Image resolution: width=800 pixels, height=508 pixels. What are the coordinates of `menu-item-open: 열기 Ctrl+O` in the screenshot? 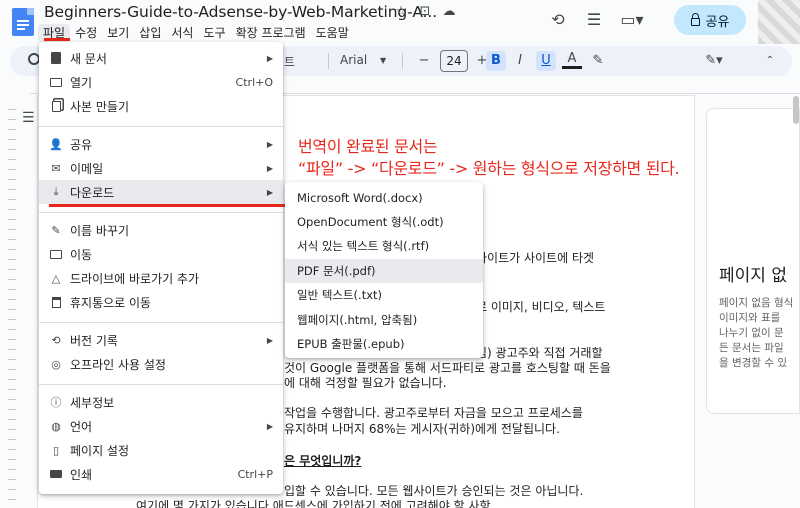 It's located at (161, 82).